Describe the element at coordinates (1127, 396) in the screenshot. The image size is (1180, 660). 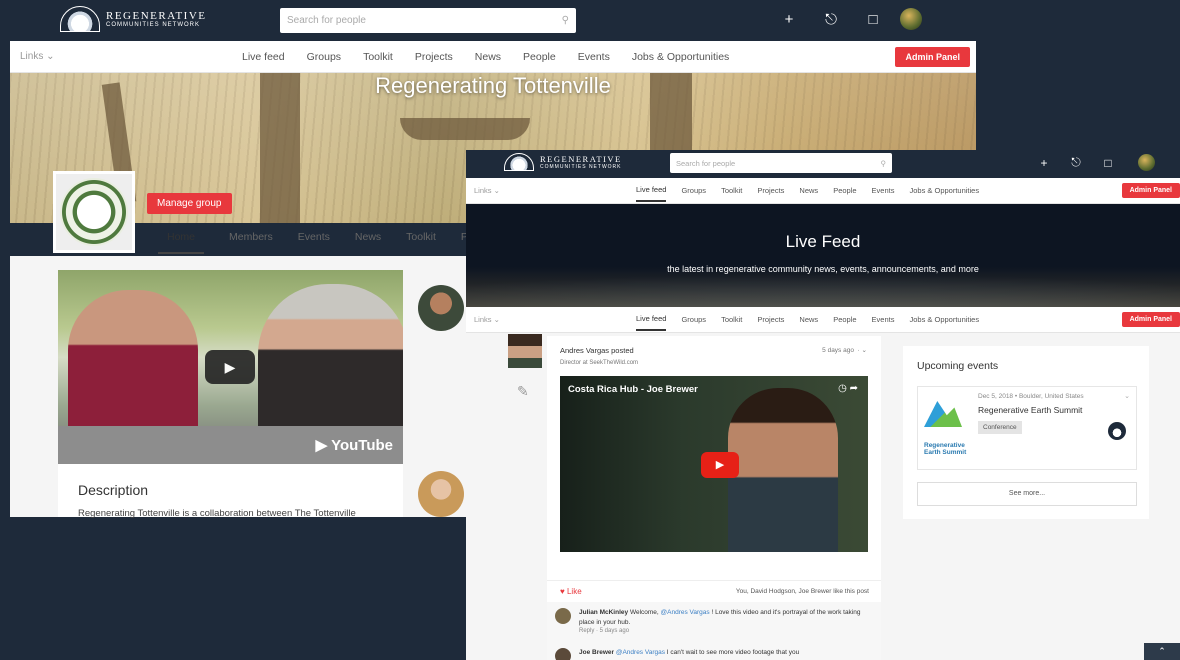
I see `chevron-down-icon: ⌄` at that location.